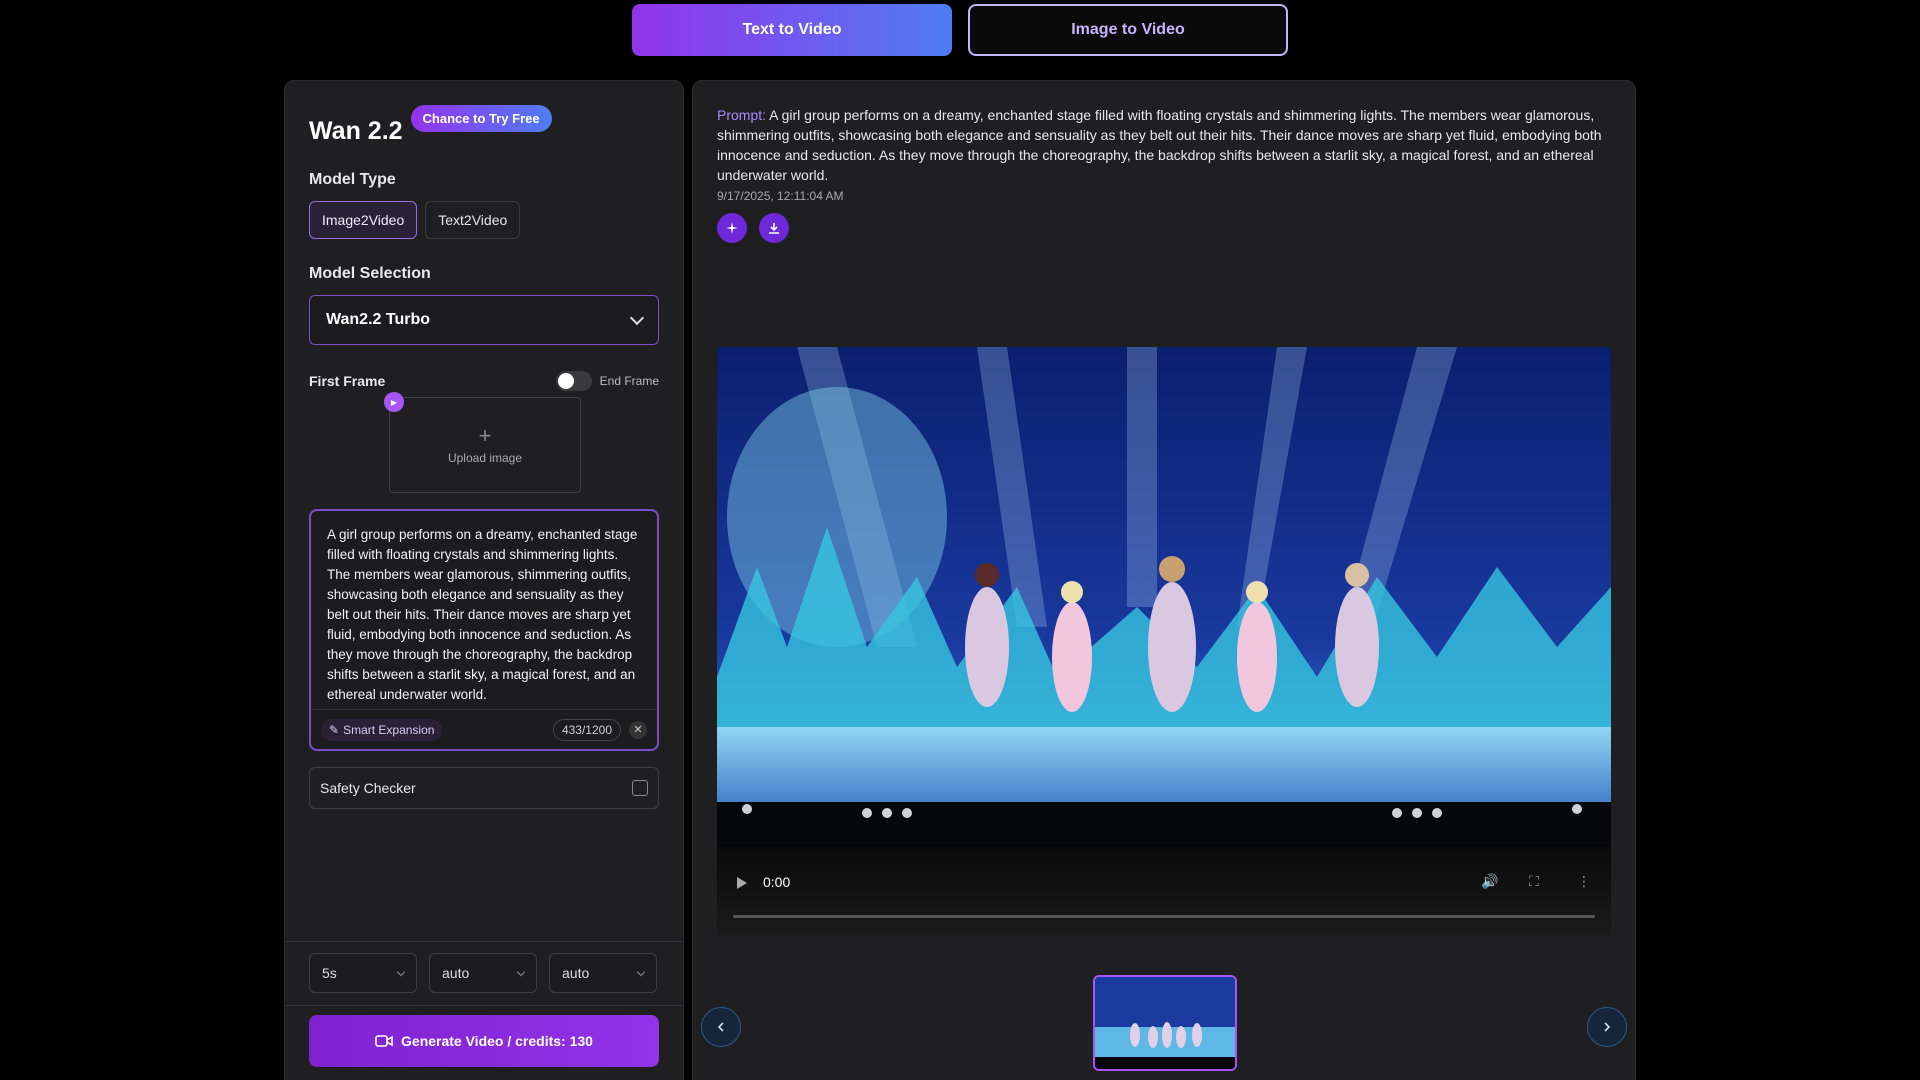  I want to click on generate-video-button: Generate Video / credits: 130, so click(484, 1041).